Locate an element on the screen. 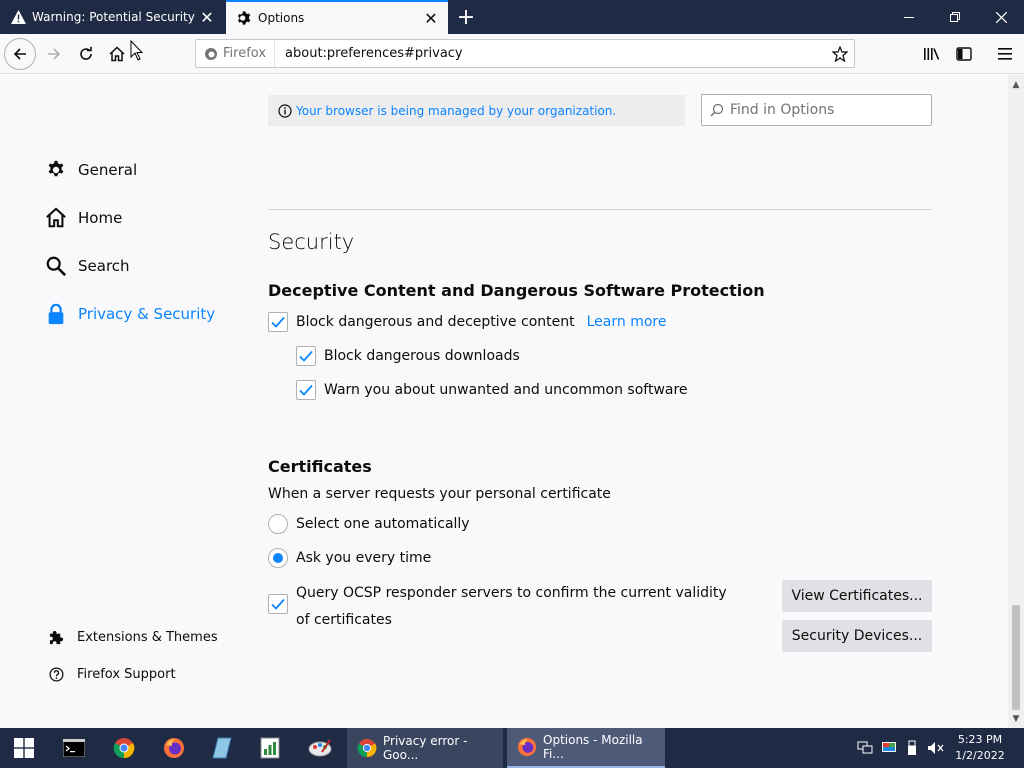  forward-button is located at coordinates (54, 54).